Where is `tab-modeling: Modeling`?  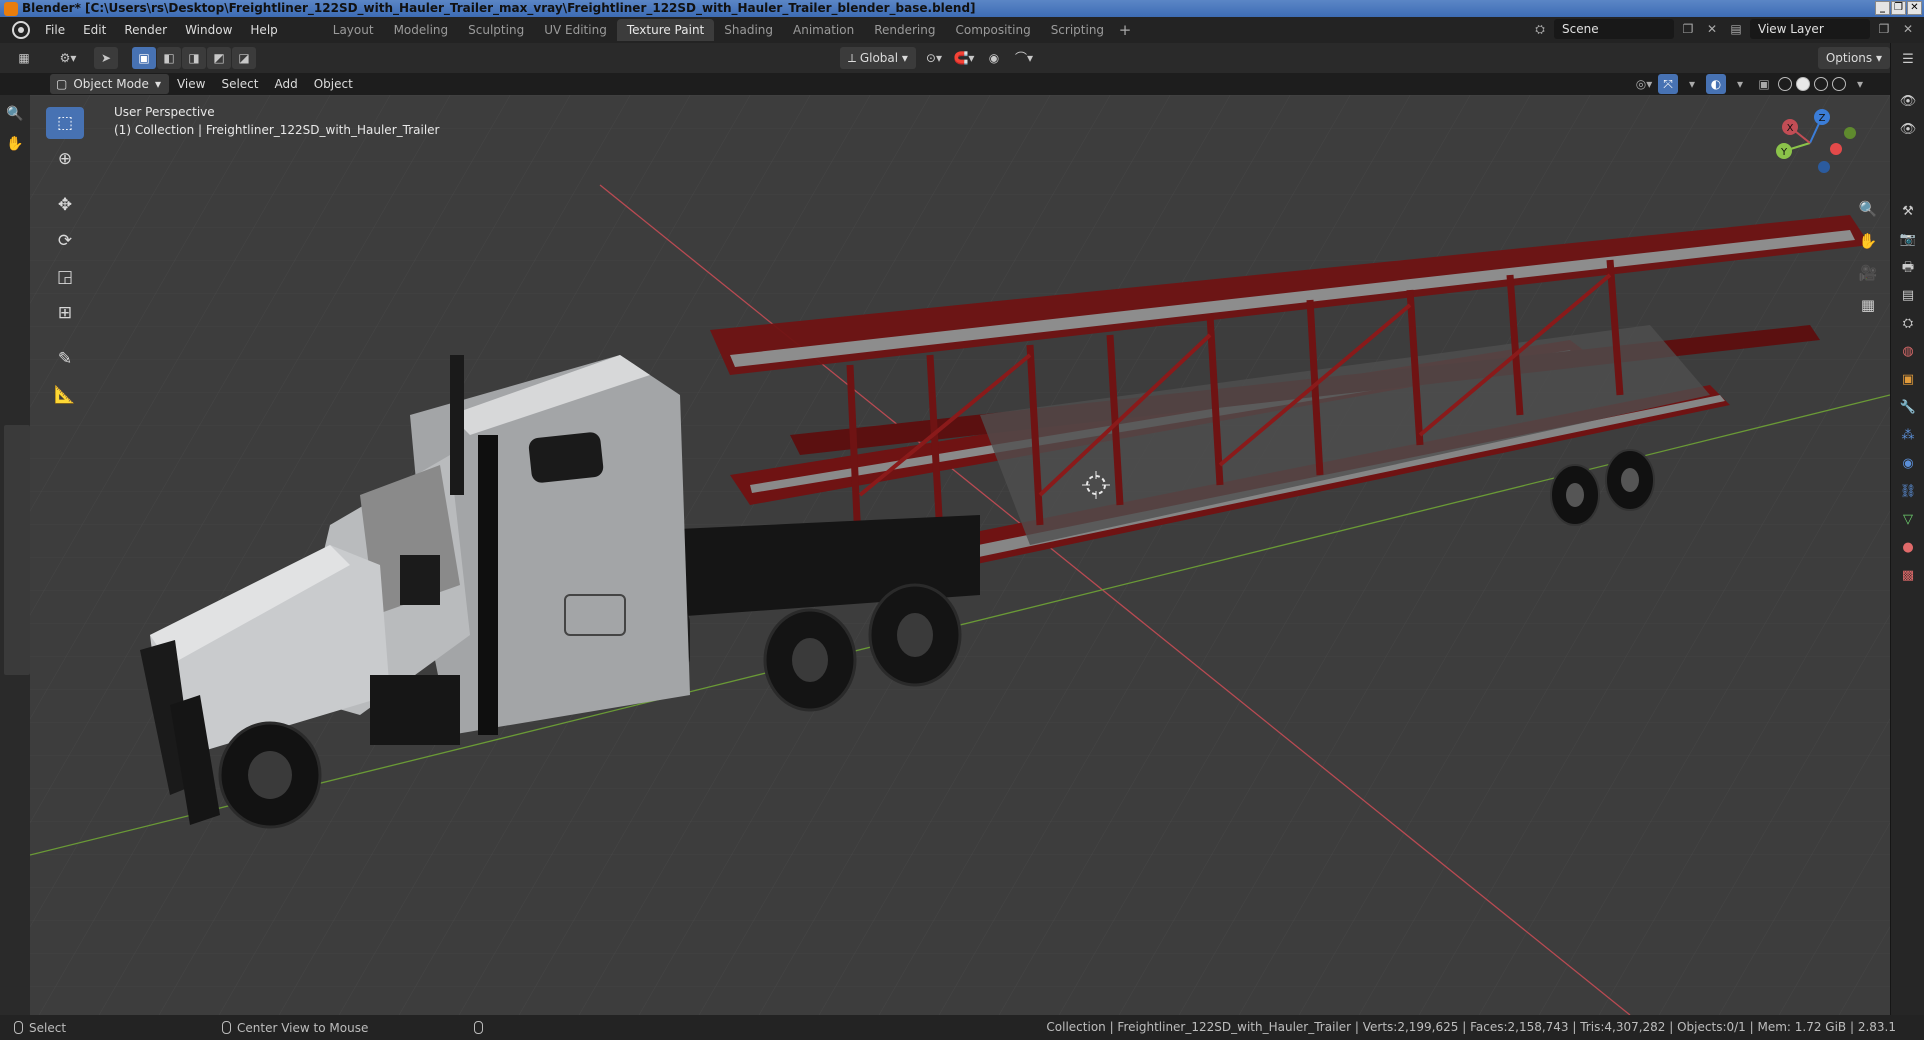
tab-modeling: Modeling is located at coordinates (421, 30).